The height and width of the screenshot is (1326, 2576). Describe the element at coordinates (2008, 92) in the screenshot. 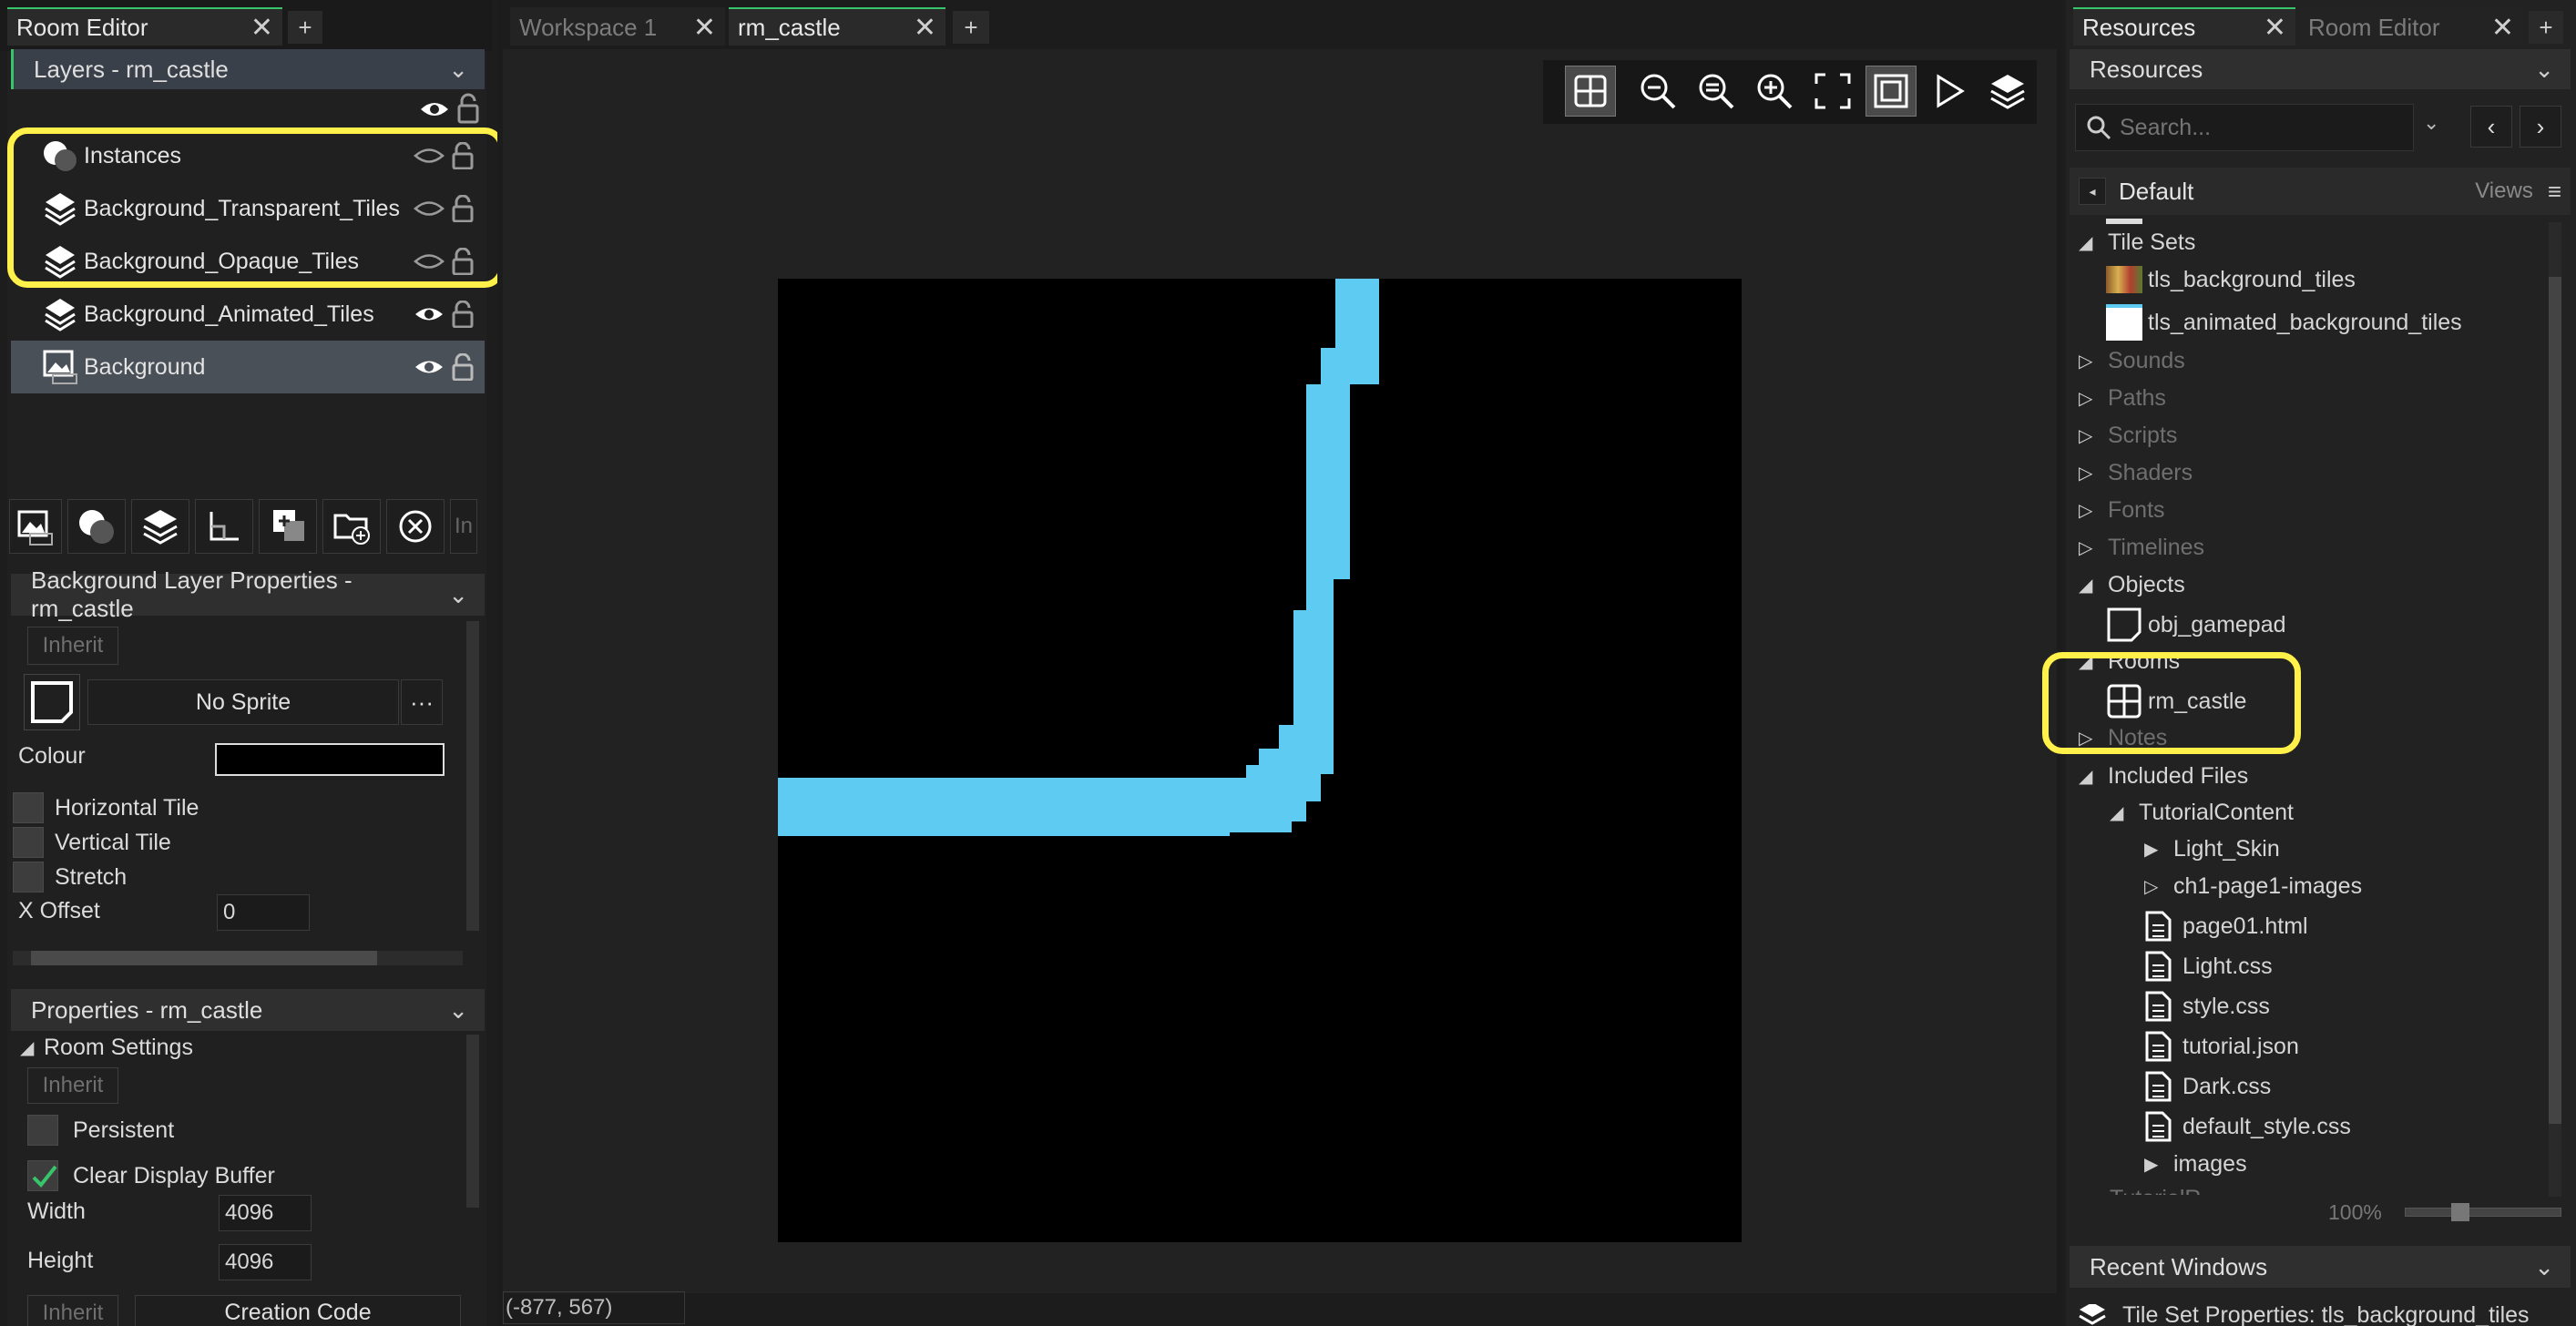

I see `layer-settings-button` at that location.